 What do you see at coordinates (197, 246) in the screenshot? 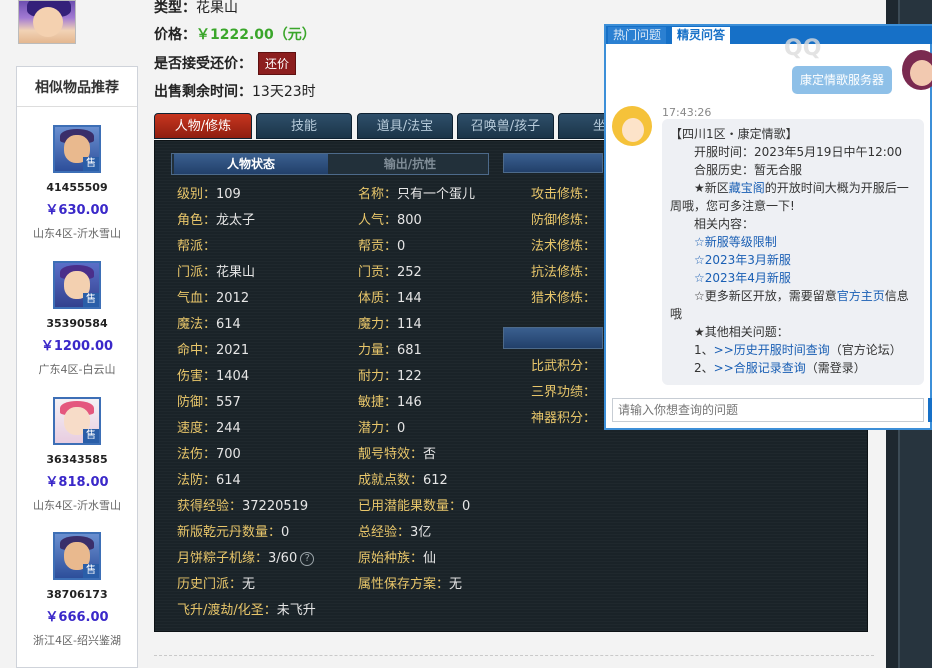
I see `stat-label: 帮派：` at bounding box center [197, 246].